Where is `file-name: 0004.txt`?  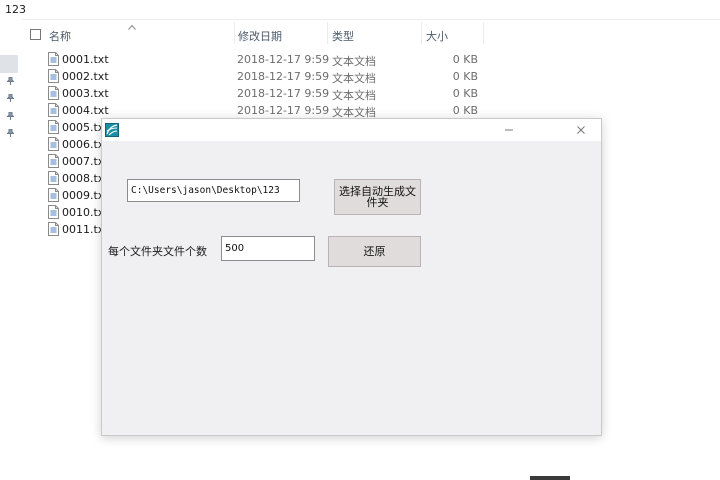
file-name: 0004.txt is located at coordinates (85, 110).